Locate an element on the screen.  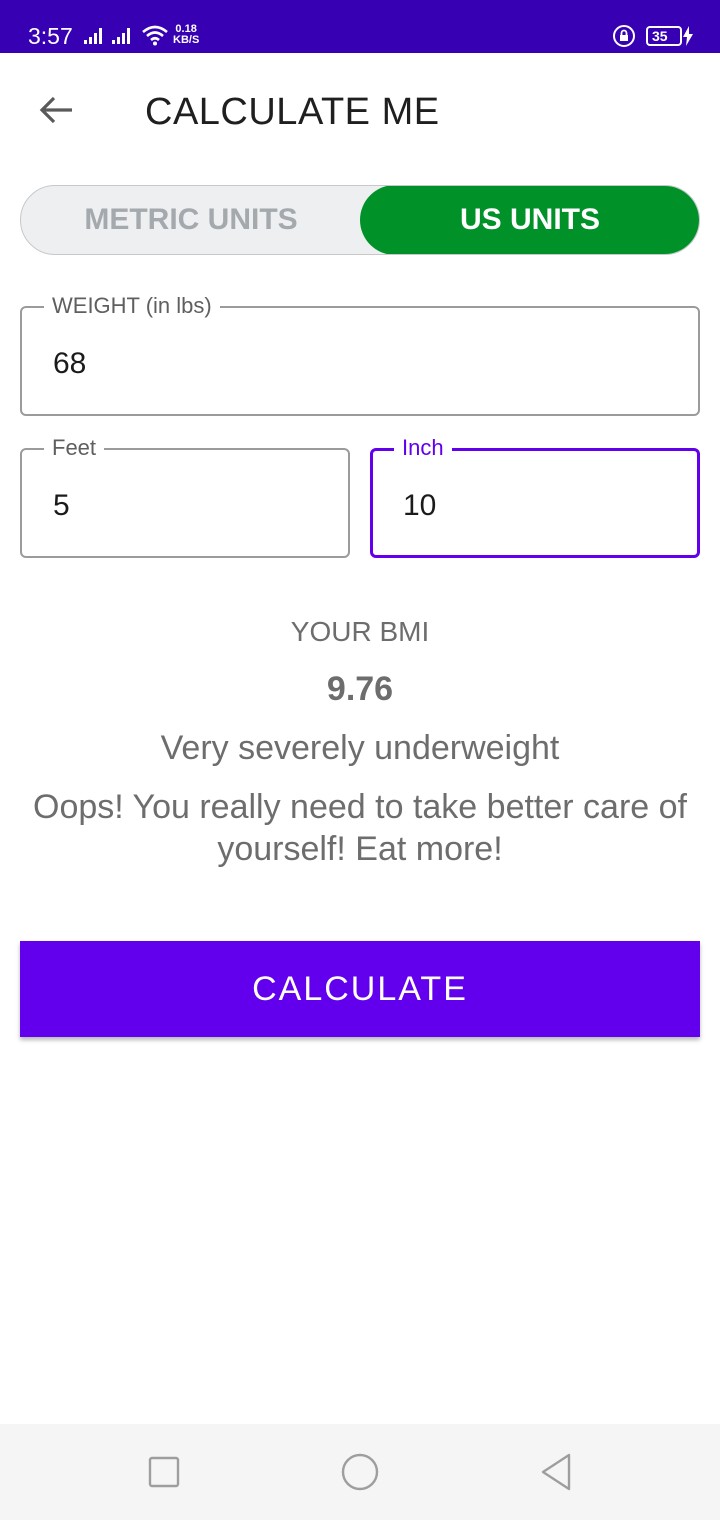
metric-units-tab: METRIC UNITS is located at coordinates (191, 220).